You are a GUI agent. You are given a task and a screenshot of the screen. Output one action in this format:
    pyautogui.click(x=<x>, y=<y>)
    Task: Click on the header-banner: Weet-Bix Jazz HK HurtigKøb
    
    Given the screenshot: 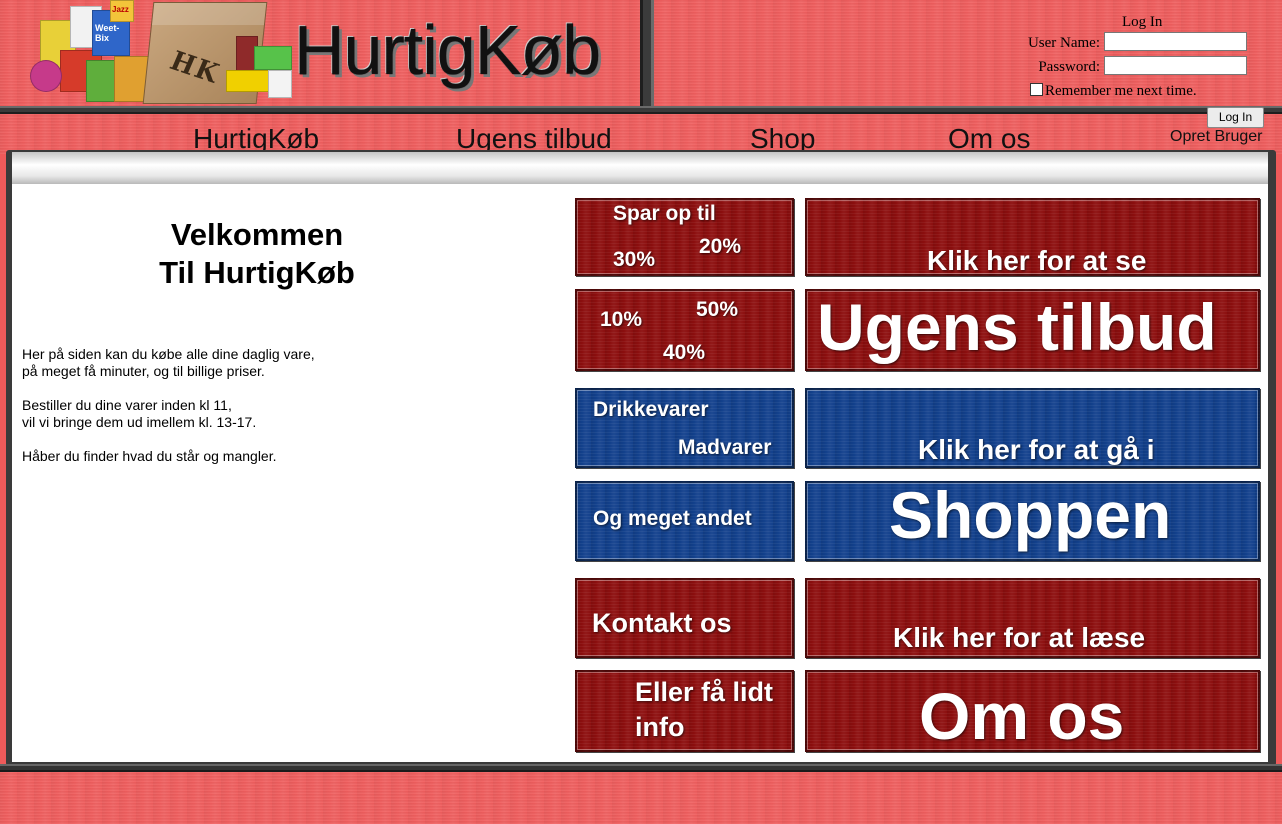 What is the action you would take?
    pyautogui.click(x=320, y=54)
    